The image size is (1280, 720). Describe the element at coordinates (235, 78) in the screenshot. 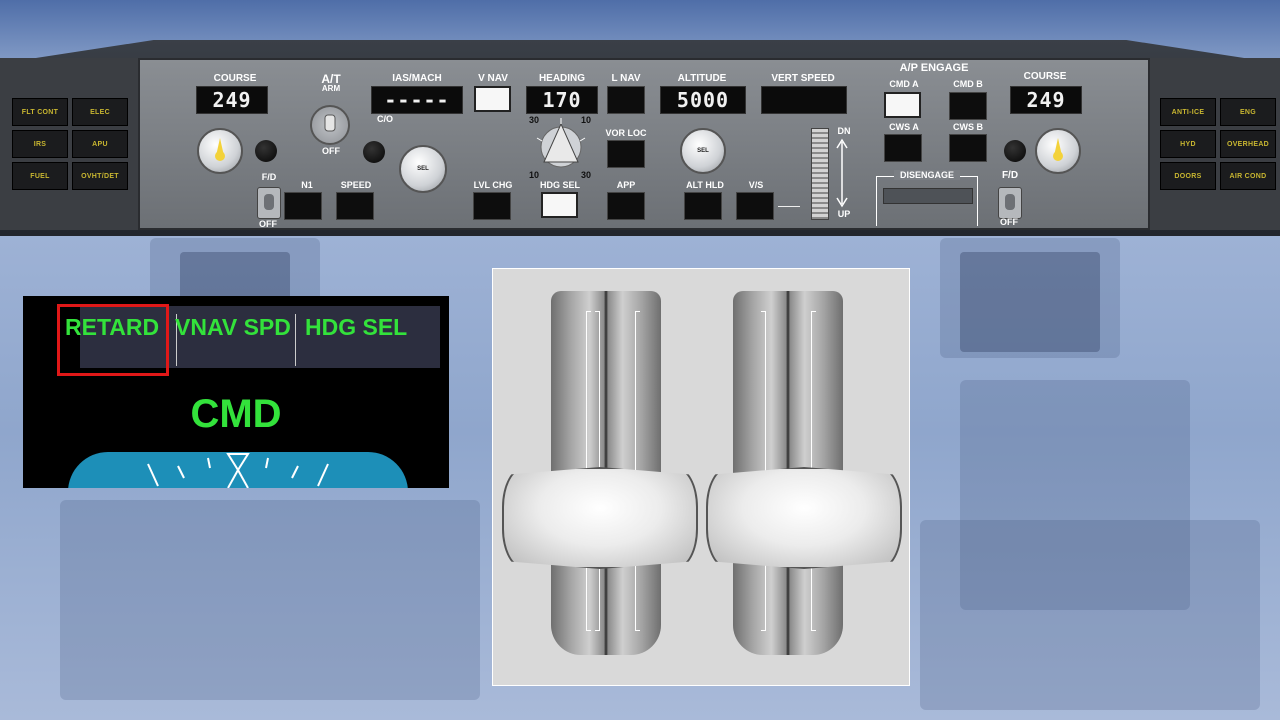

I see `course-left-label: COURSE` at that location.